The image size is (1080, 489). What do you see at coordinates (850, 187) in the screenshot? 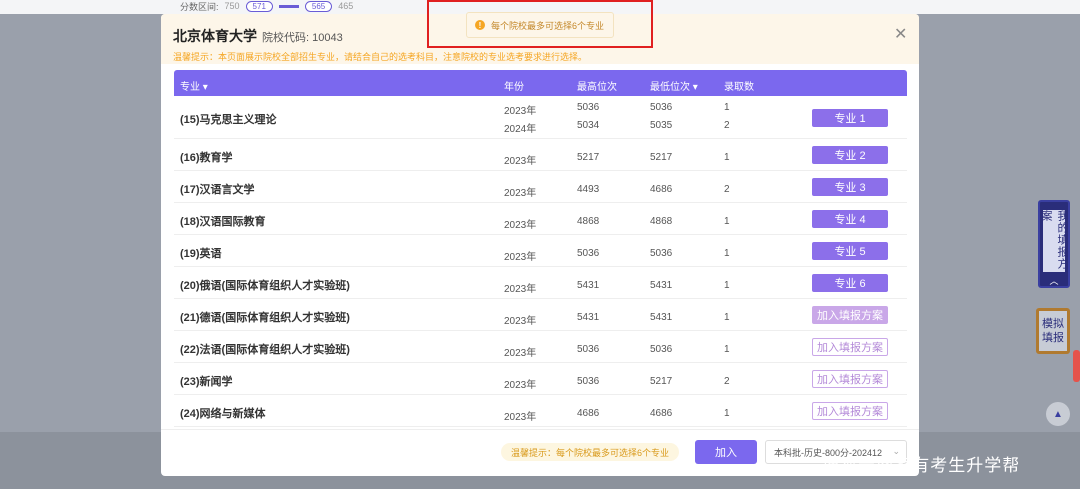
I see `selected-major-button: 专业 3` at bounding box center [850, 187].